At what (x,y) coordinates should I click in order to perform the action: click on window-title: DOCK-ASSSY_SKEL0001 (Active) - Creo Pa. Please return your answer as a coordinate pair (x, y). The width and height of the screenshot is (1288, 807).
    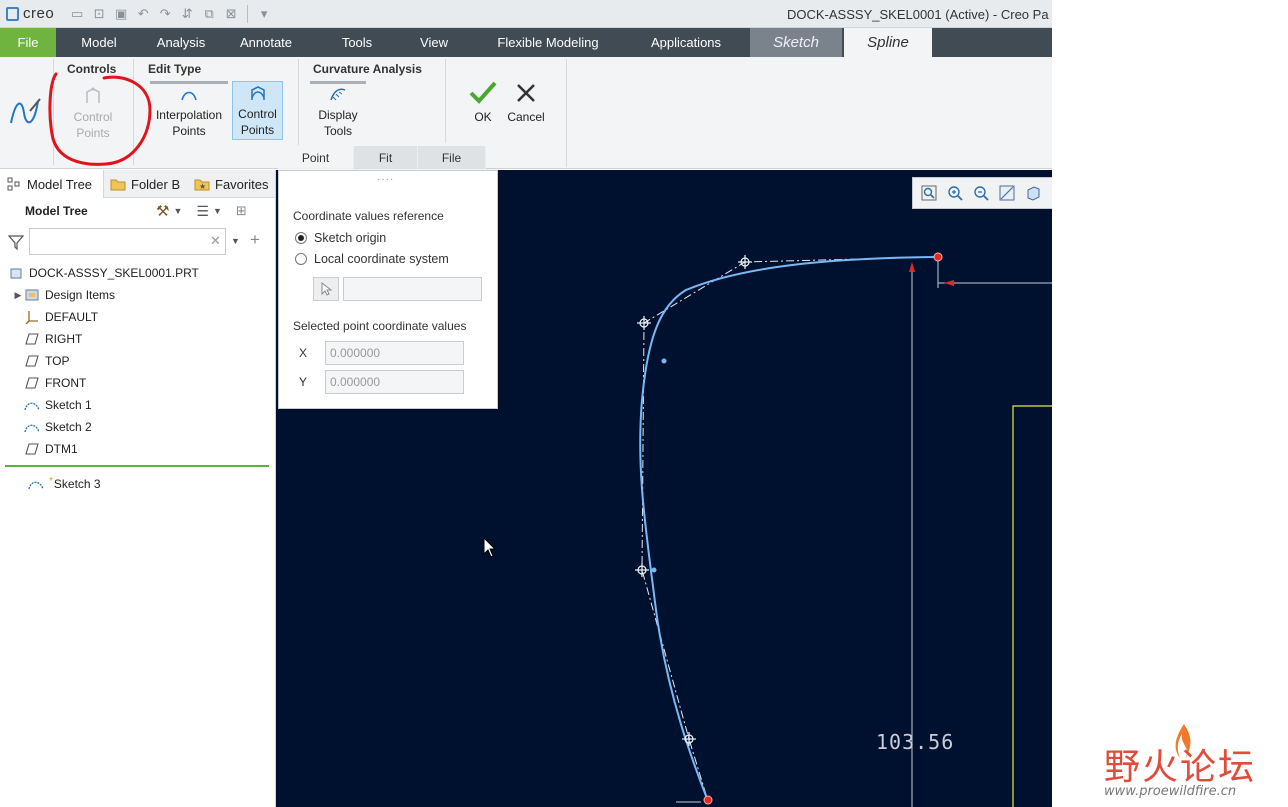
    Looking at the image, I should click on (918, 14).